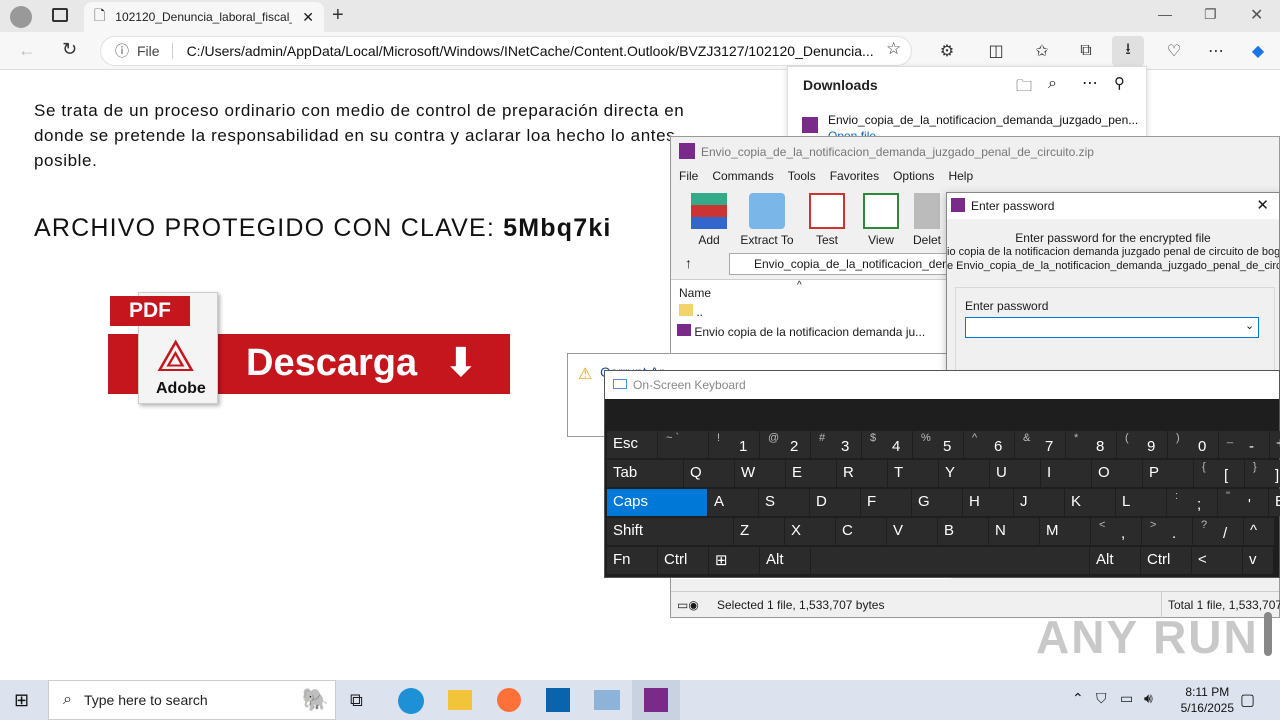 The height and width of the screenshot is (720, 1280). I want to click on osk-key: M, so click(1065, 531).